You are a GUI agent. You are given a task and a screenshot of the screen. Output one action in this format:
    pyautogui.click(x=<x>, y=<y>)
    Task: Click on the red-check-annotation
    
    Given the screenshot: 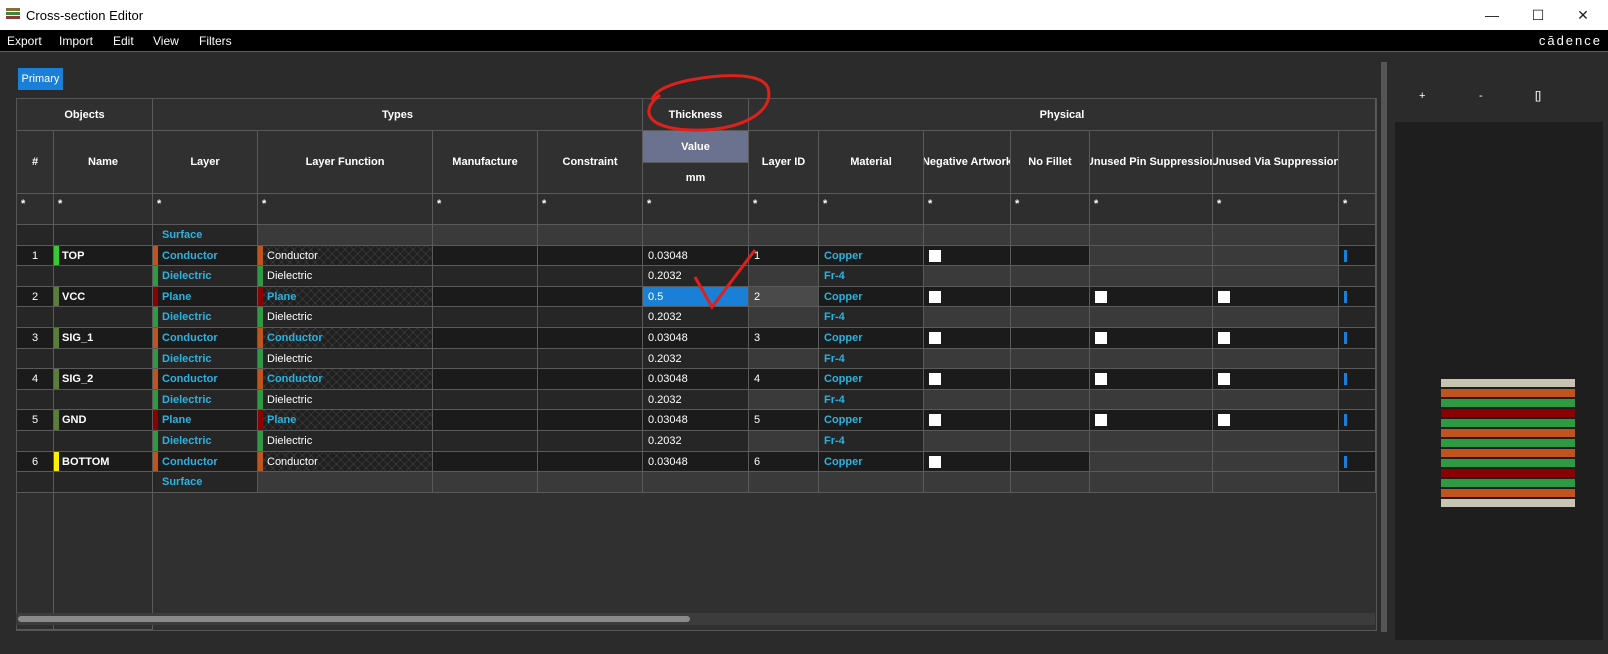 What is the action you would take?
    pyautogui.click(x=725, y=279)
    